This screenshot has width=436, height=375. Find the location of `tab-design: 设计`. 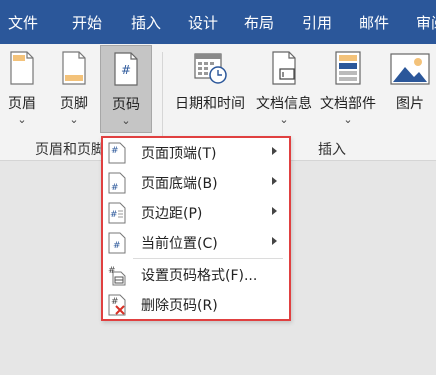

tab-design: 设计 is located at coordinates (203, 23).